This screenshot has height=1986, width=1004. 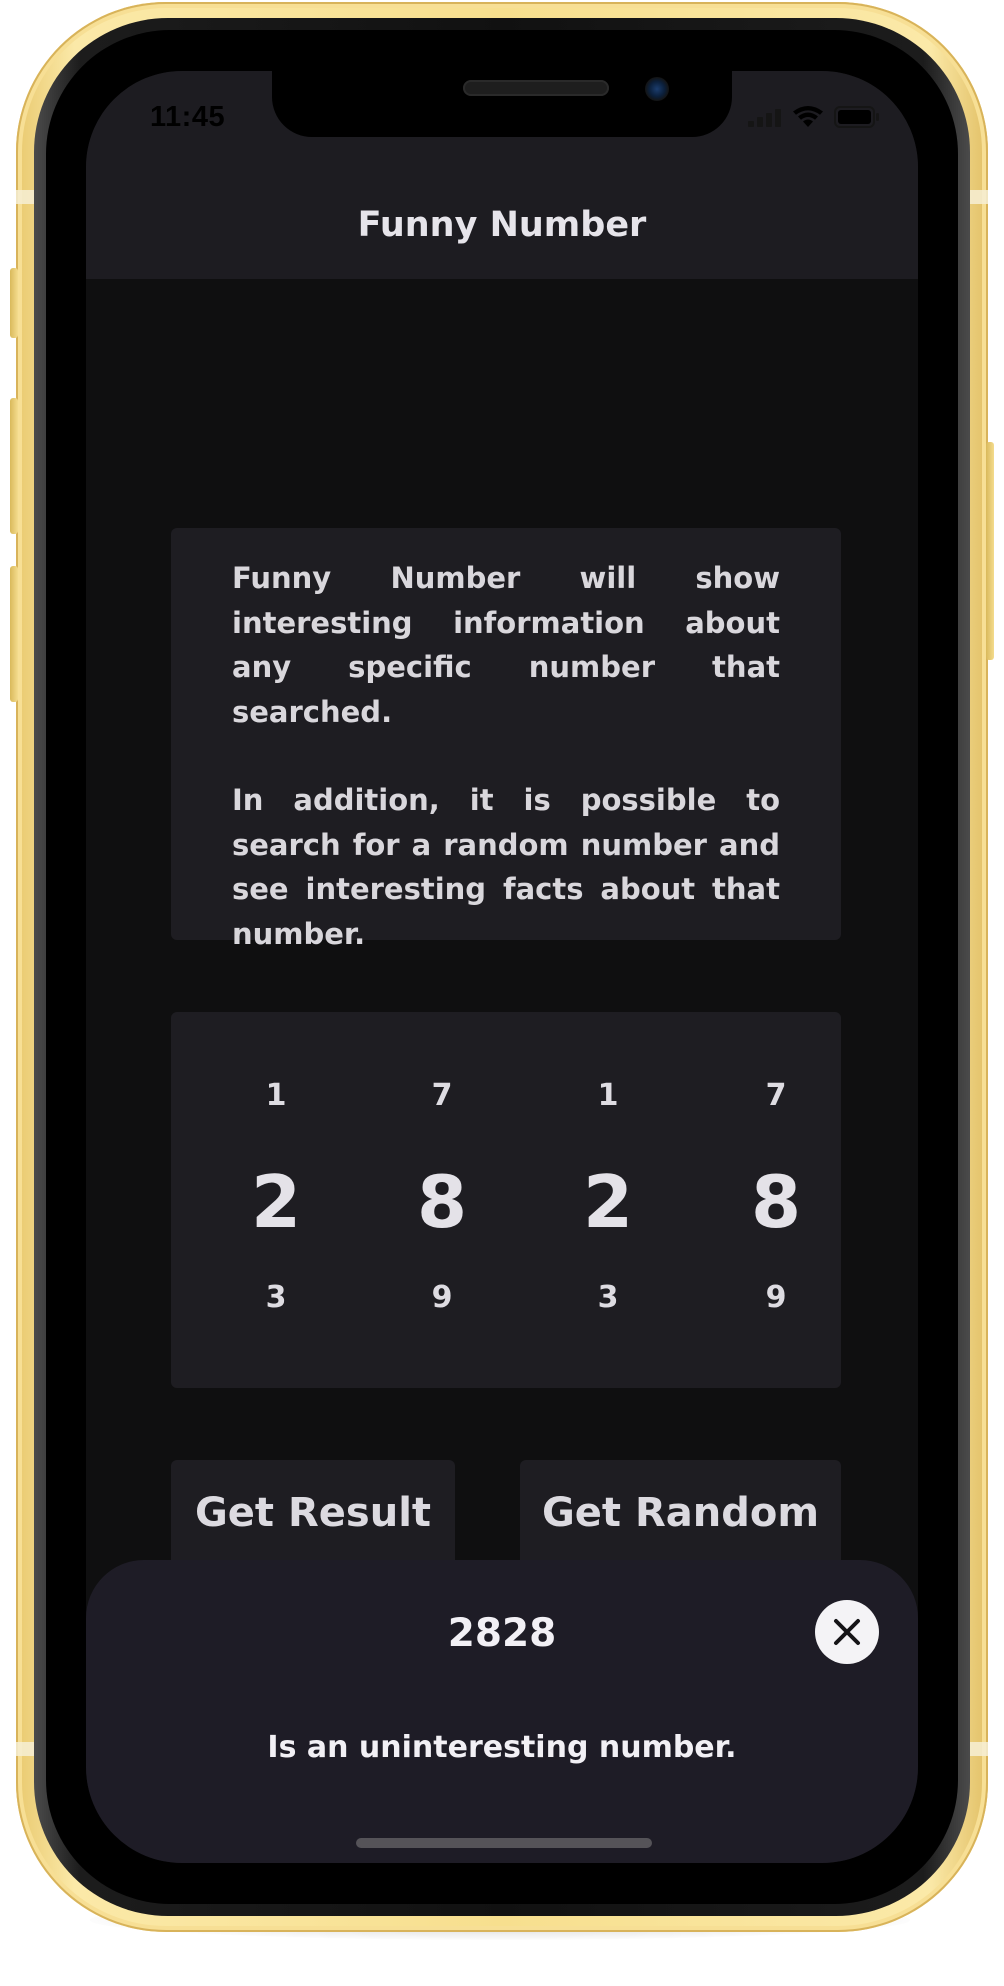 What do you see at coordinates (536, 88) in the screenshot?
I see `earpiece-speaker` at bounding box center [536, 88].